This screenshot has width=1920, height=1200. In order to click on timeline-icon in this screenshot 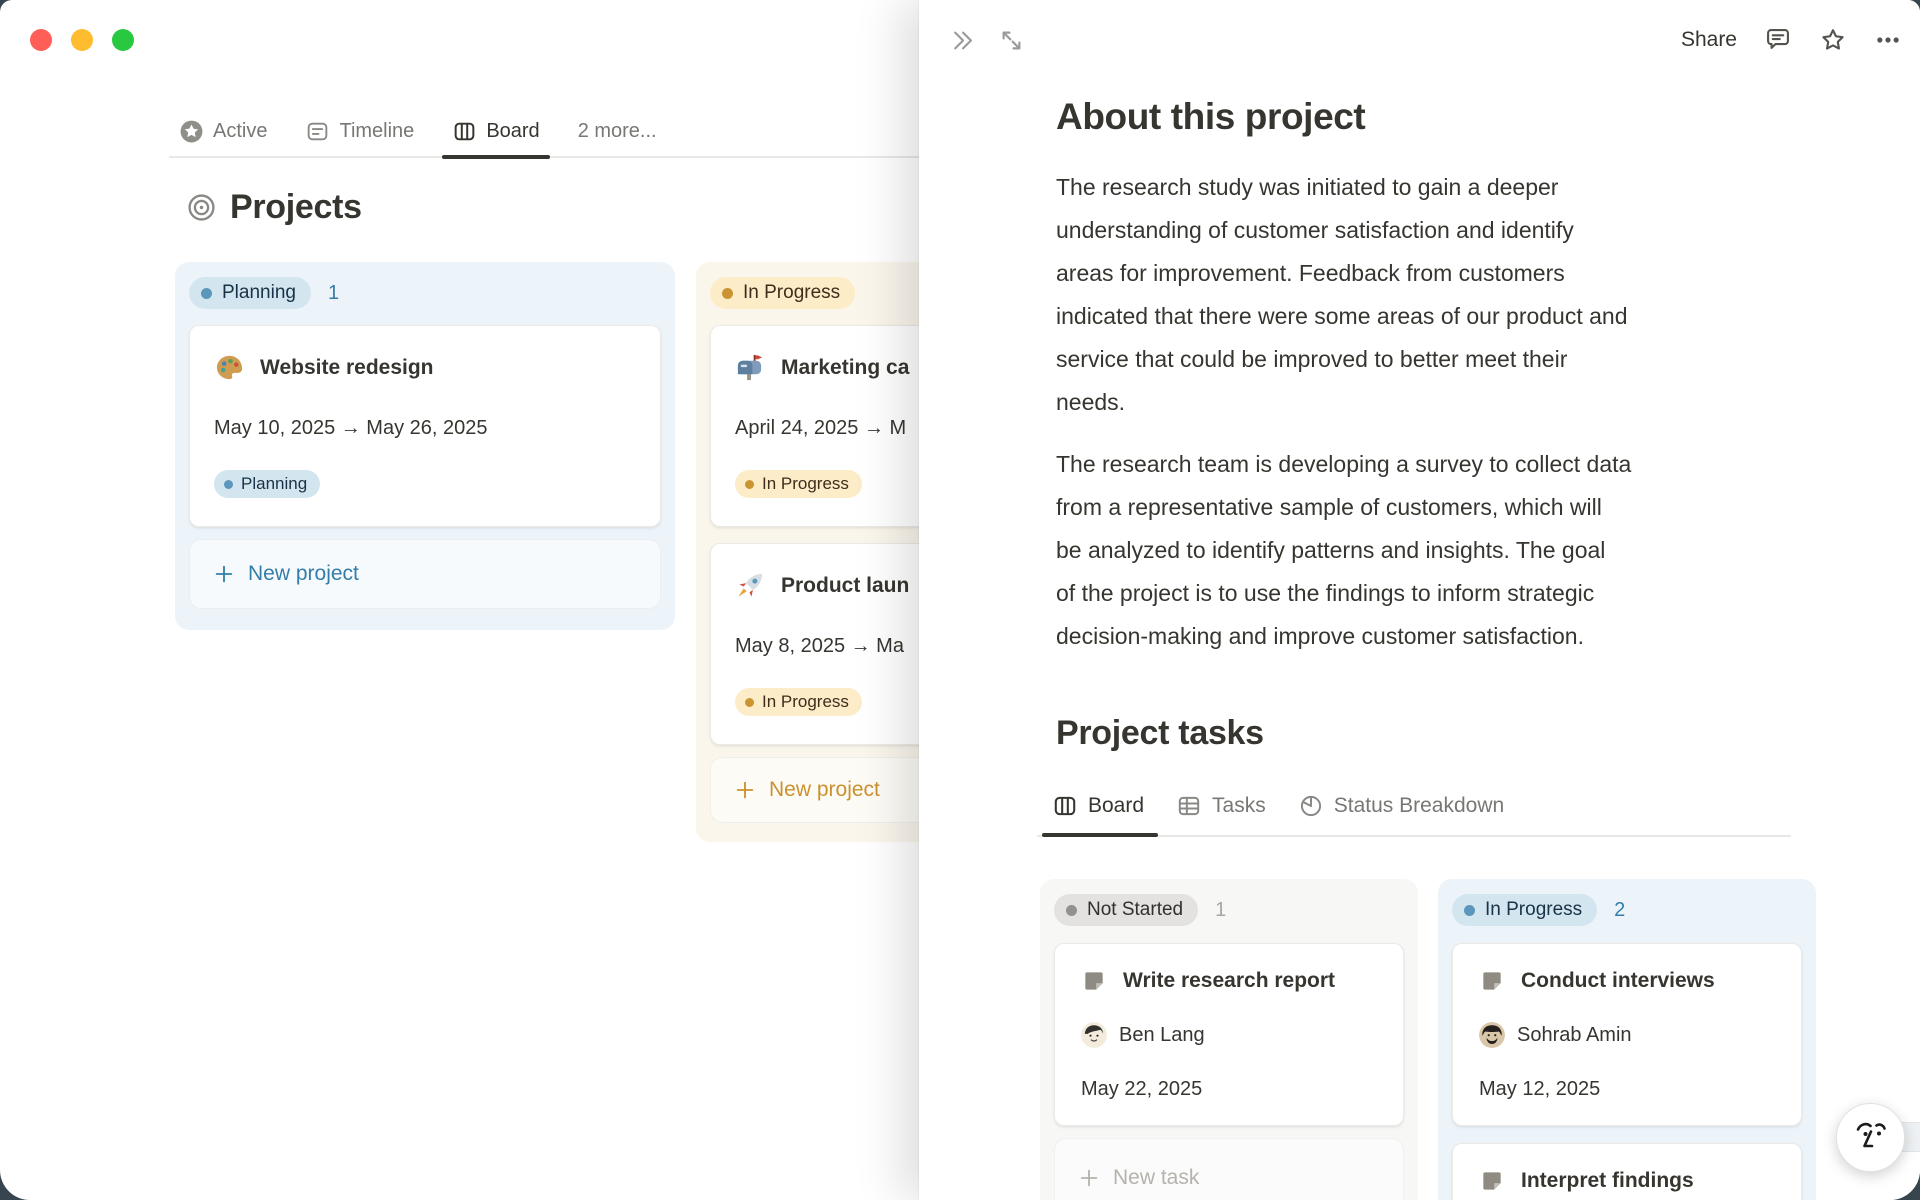, I will do `click(317, 131)`.